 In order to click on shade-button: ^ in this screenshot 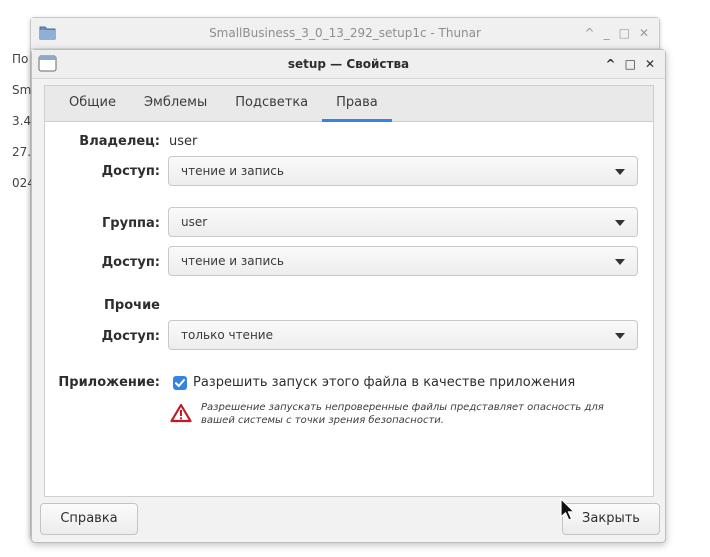, I will do `click(590, 33)`.